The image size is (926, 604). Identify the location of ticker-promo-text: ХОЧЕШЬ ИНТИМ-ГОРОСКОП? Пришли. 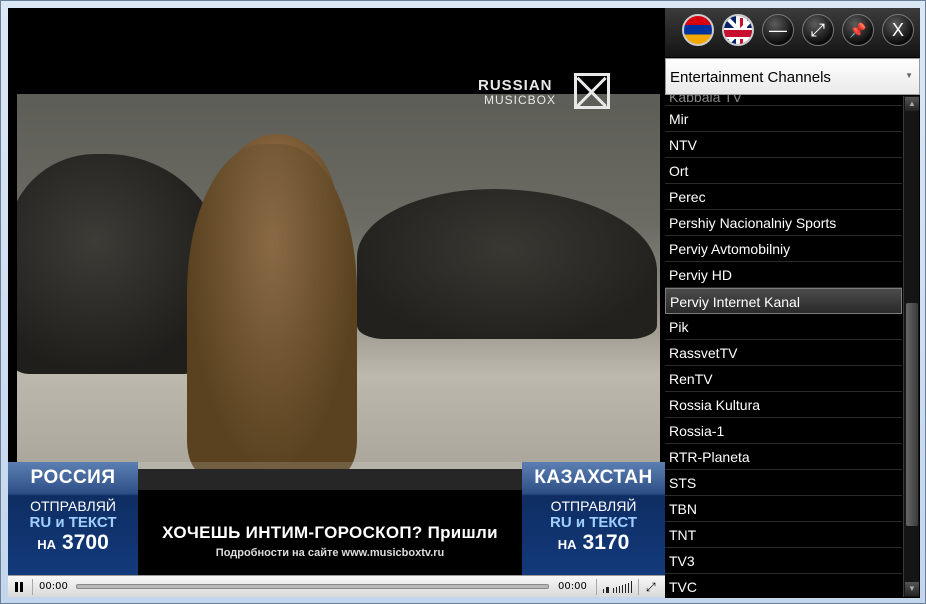
(330, 532).